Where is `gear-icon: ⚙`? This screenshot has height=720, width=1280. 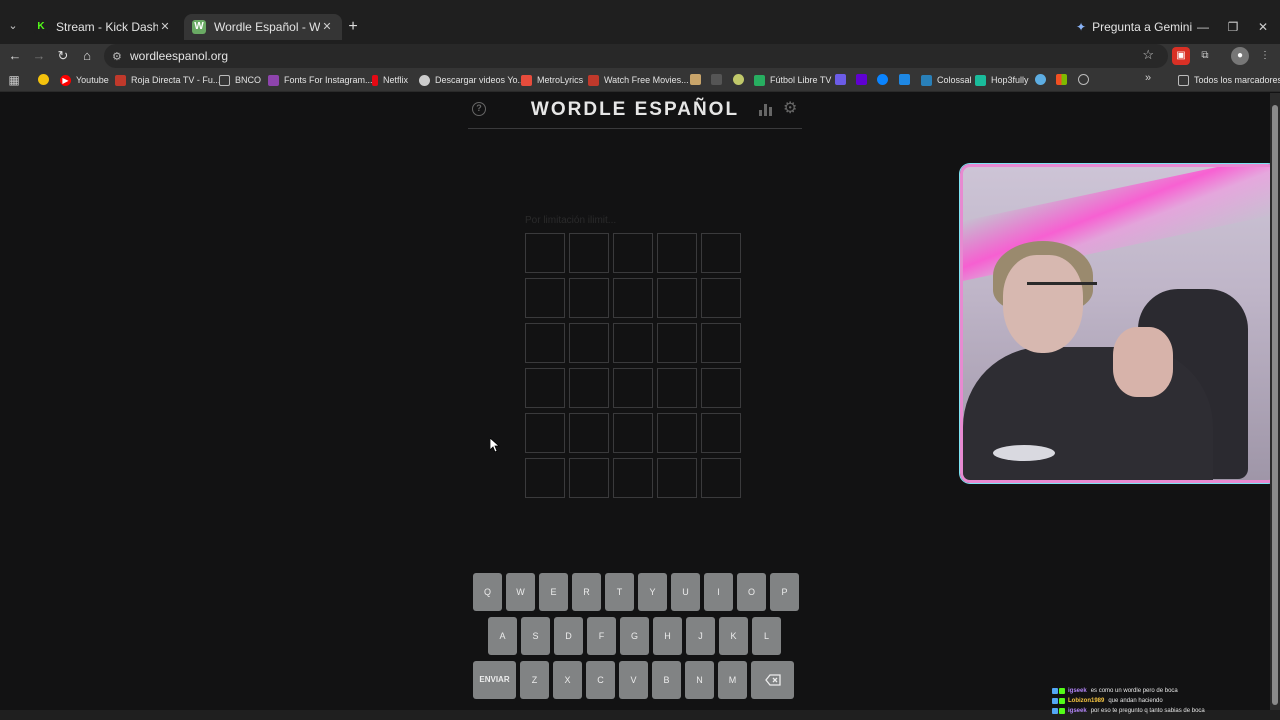
gear-icon: ⚙ is located at coordinates (790, 108).